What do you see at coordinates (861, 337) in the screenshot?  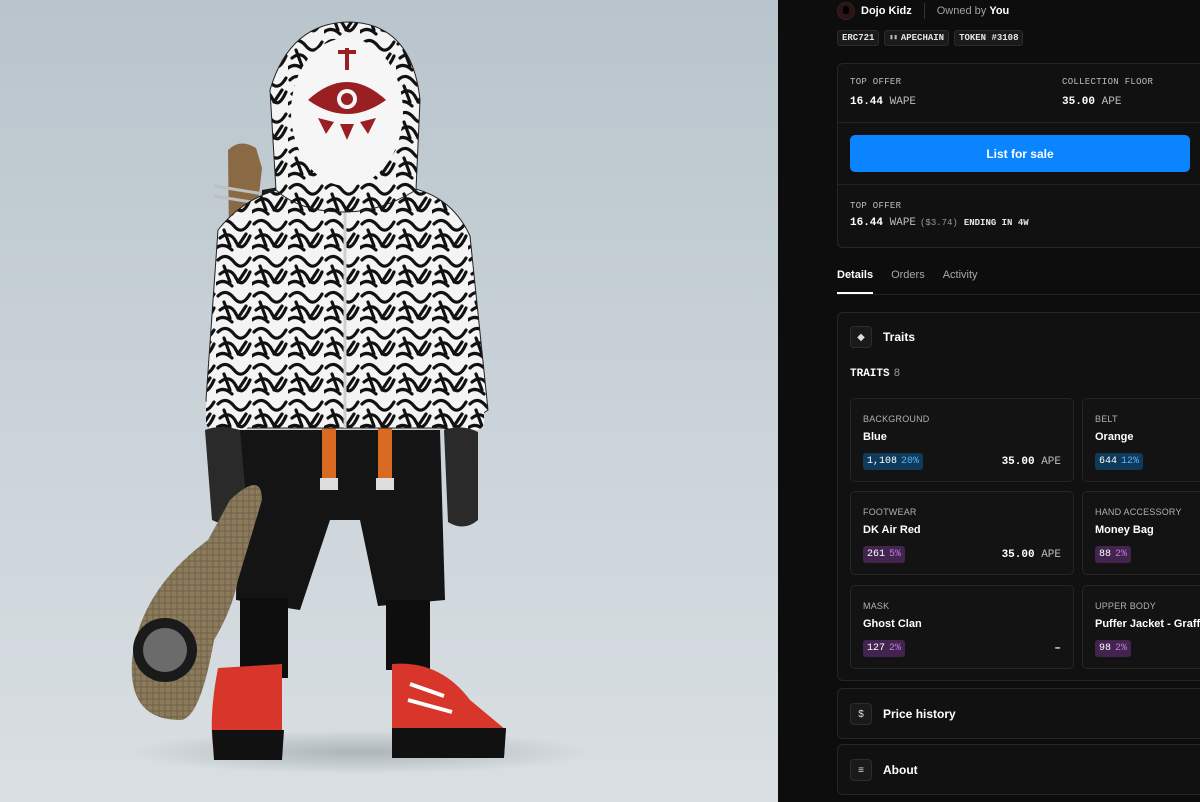 I see `diamond-icon: ◆` at bounding box center [861, 337].